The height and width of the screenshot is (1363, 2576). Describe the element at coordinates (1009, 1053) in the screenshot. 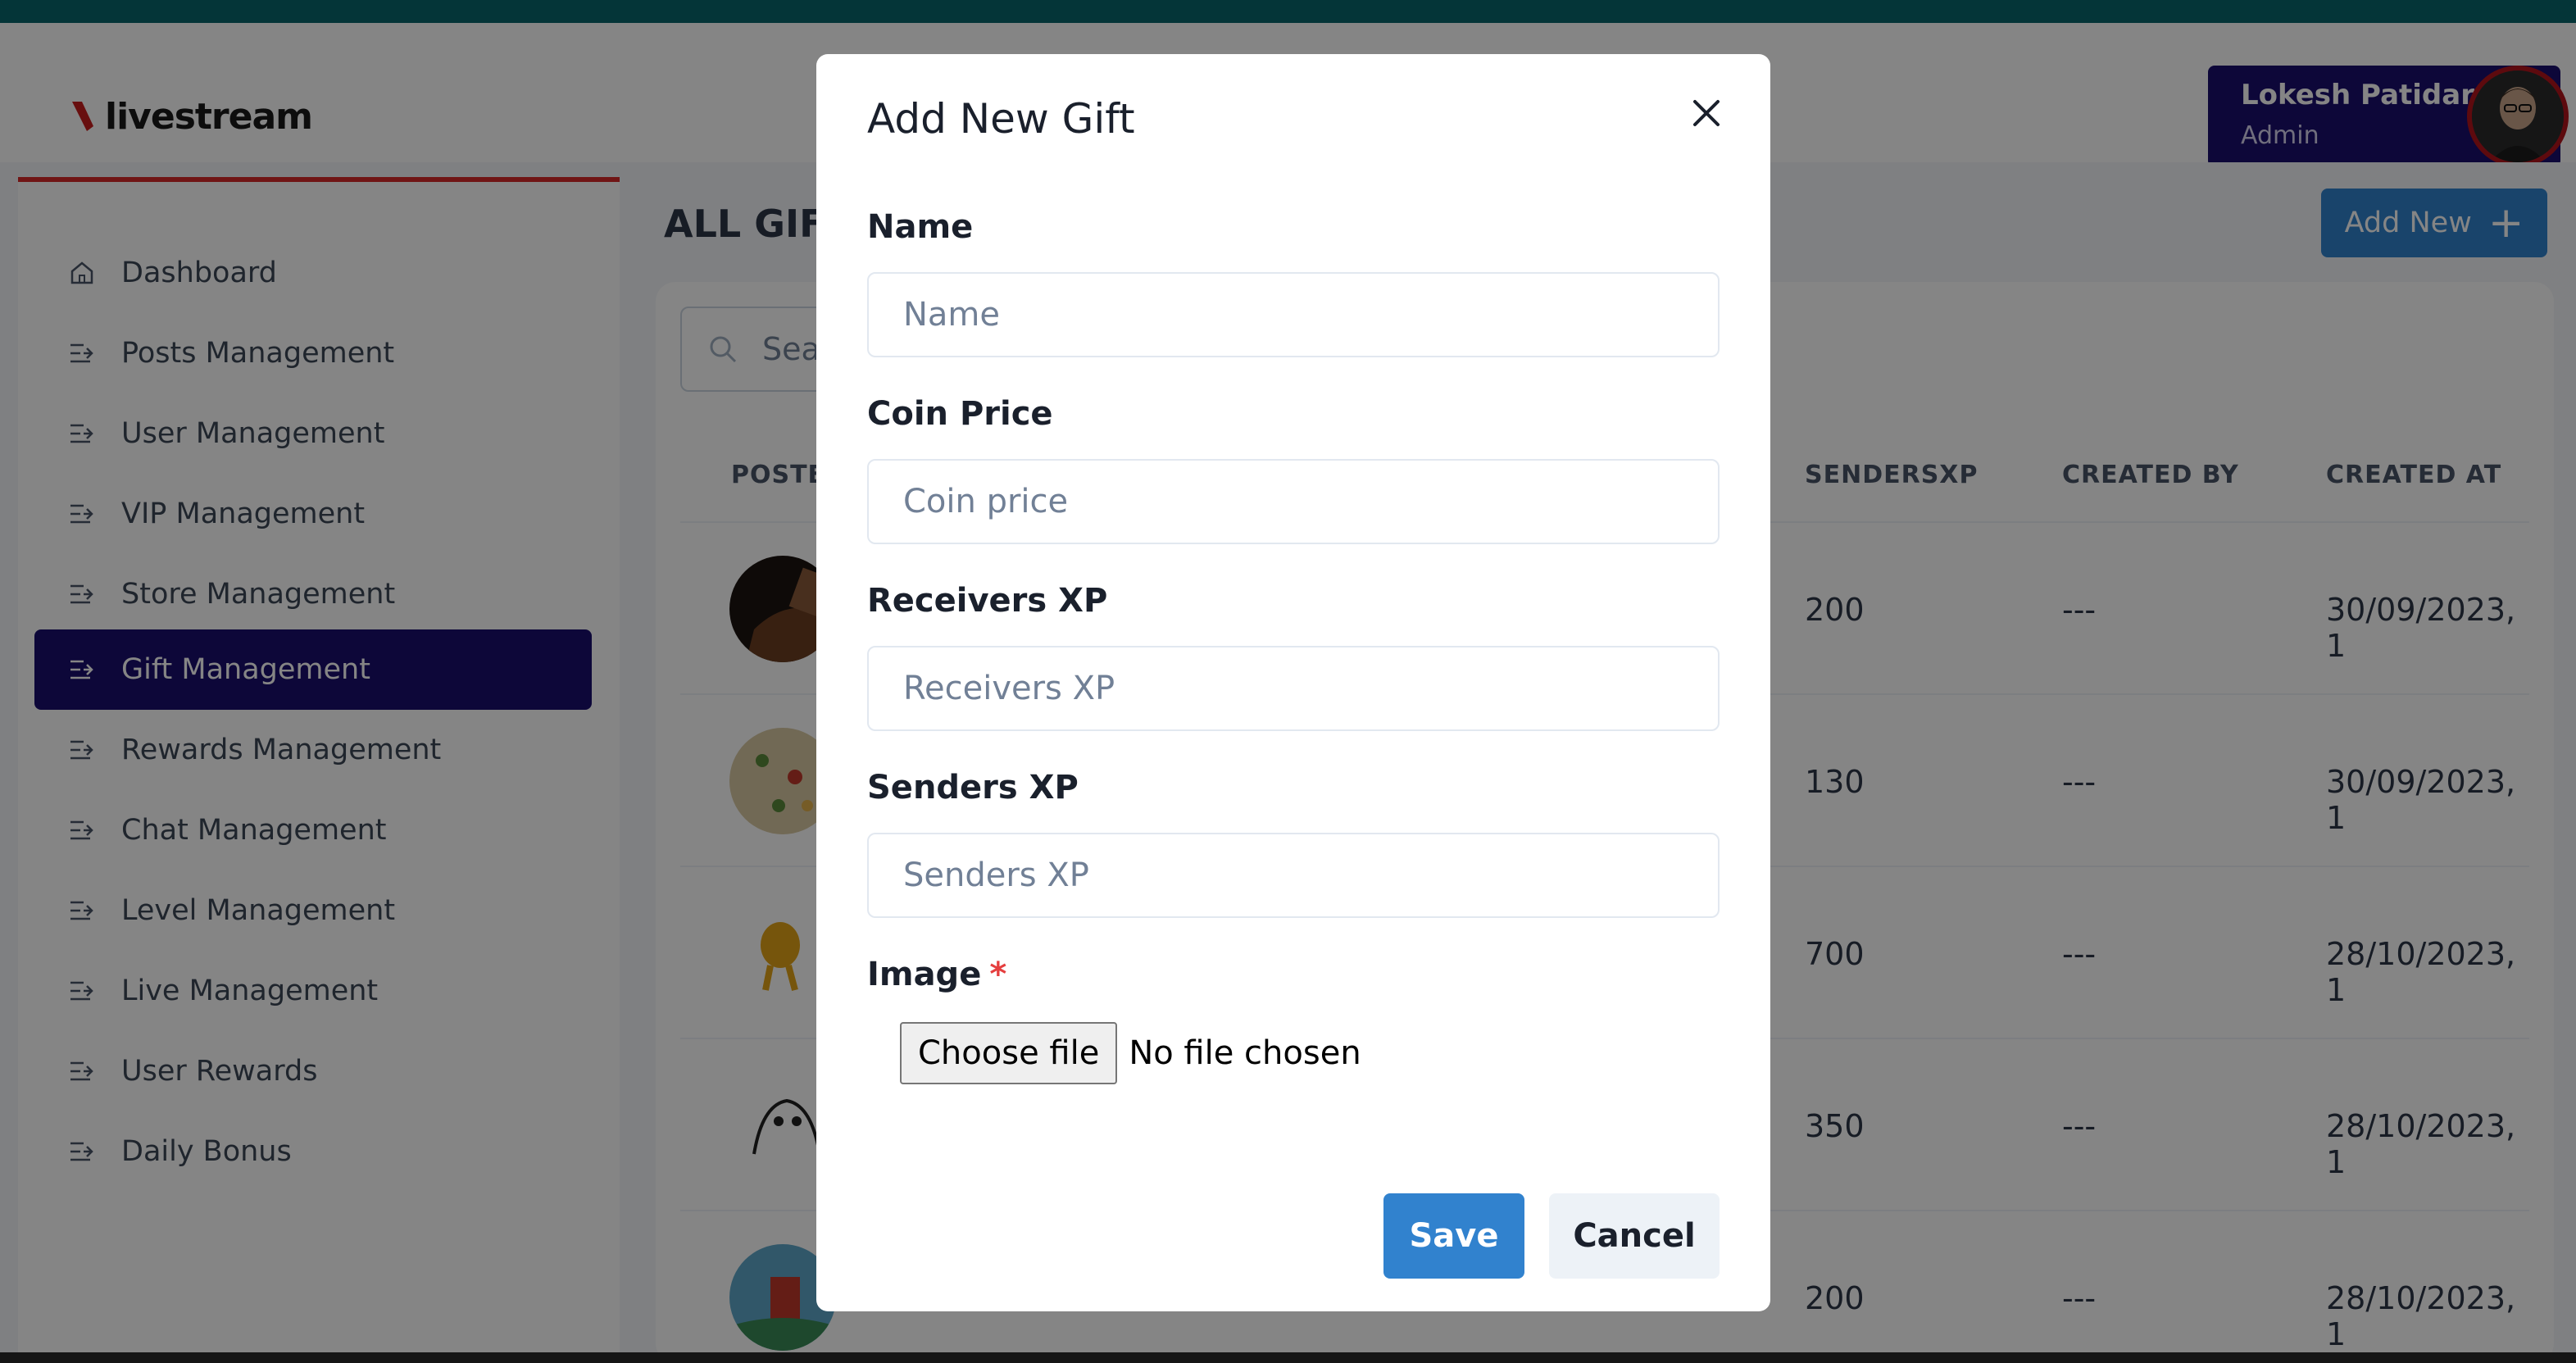

I see `choose-file-button: Choose file` at that location.